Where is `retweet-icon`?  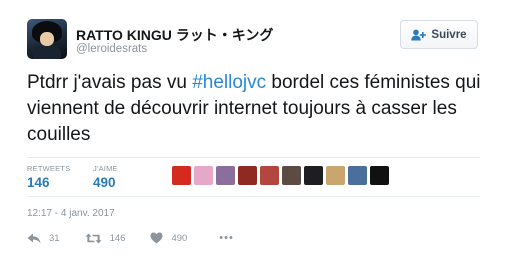 retweet-icon is located at coordinates (93, 238).